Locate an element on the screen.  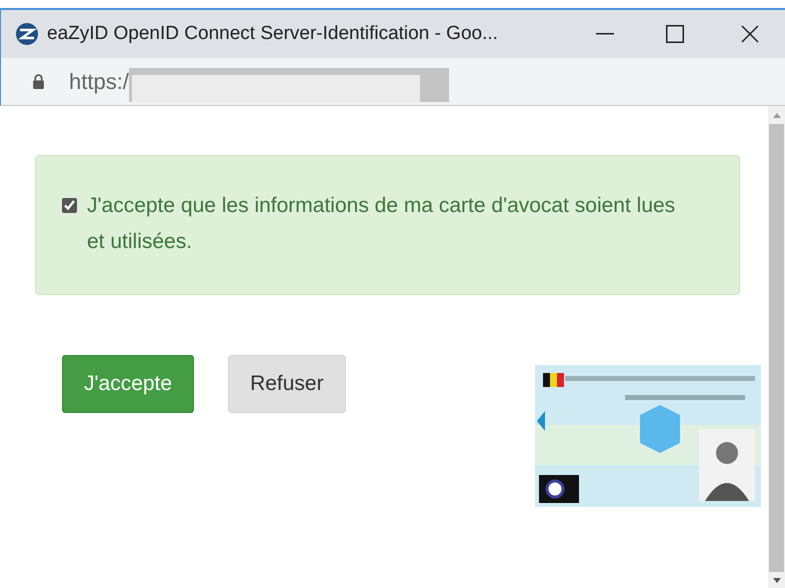
consent-text: J'accepte que les informations de ma carte d'avocat soient lues et utilisées. is located at coordinates (381, 224).